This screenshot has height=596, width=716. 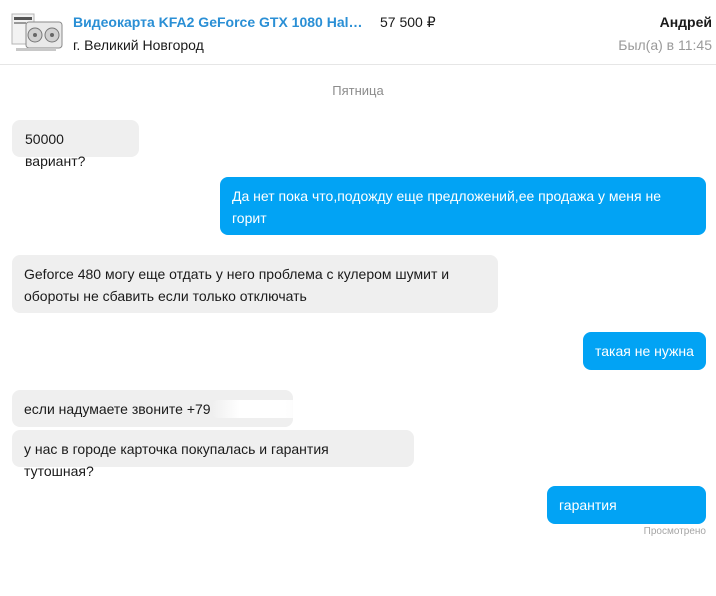 I want to click on graphics-card-icon, so click(x=36, y=32).